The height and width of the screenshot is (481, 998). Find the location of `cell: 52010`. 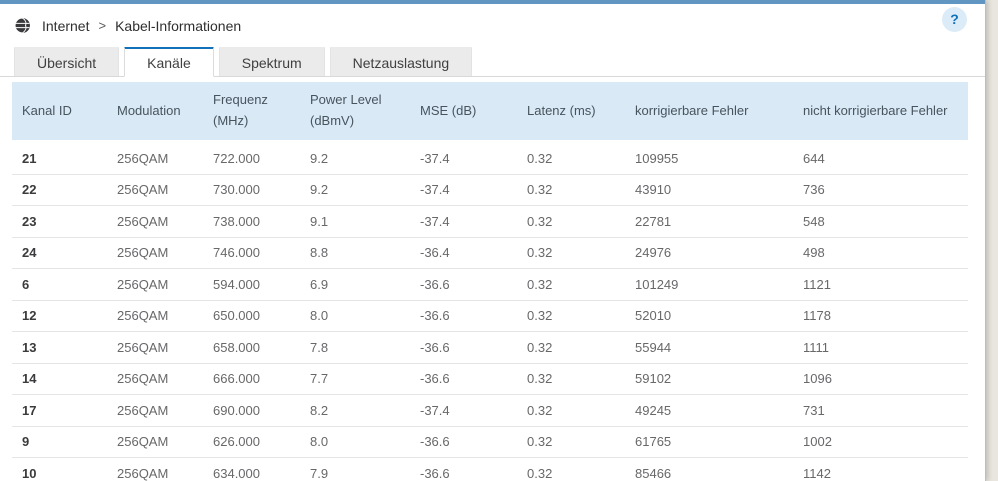

cell: 52010 is located at coordinates (653, 316).